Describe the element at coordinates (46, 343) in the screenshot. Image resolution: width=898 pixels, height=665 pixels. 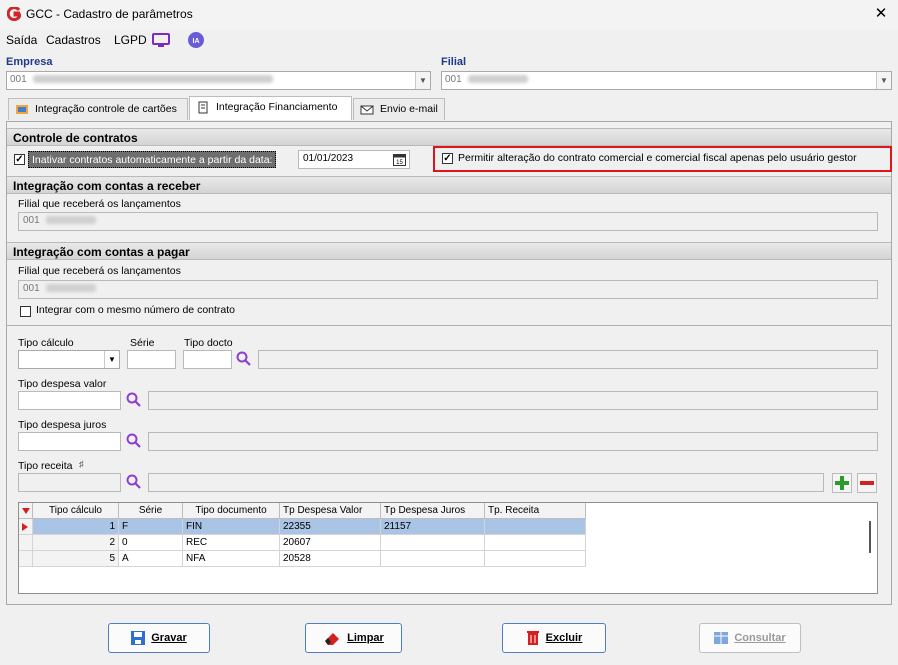
I see `tipo-calculo-label: Tipo cálculo` at that location.